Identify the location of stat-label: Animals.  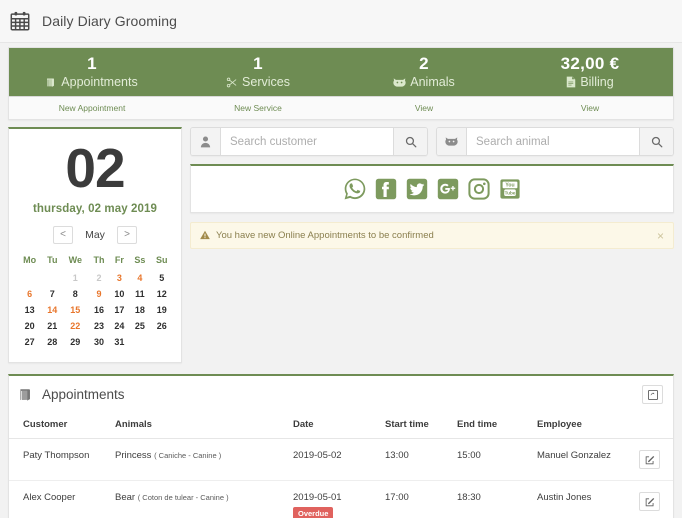
(432, 82).